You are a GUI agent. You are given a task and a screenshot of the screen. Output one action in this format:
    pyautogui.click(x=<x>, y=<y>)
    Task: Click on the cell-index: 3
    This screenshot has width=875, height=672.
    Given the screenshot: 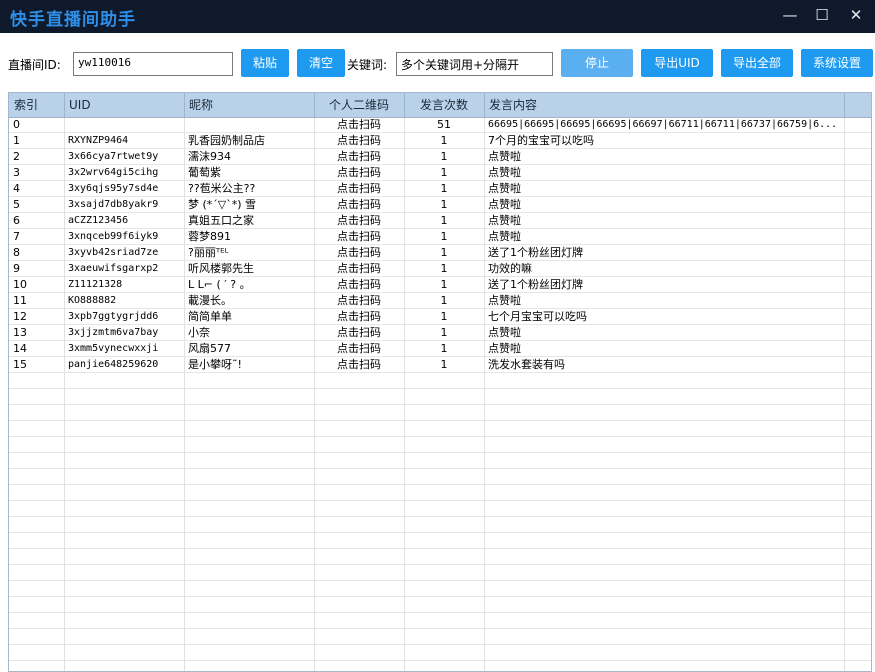 What is the action you would take?
    pyautogui.click(x=16, y=172)
    